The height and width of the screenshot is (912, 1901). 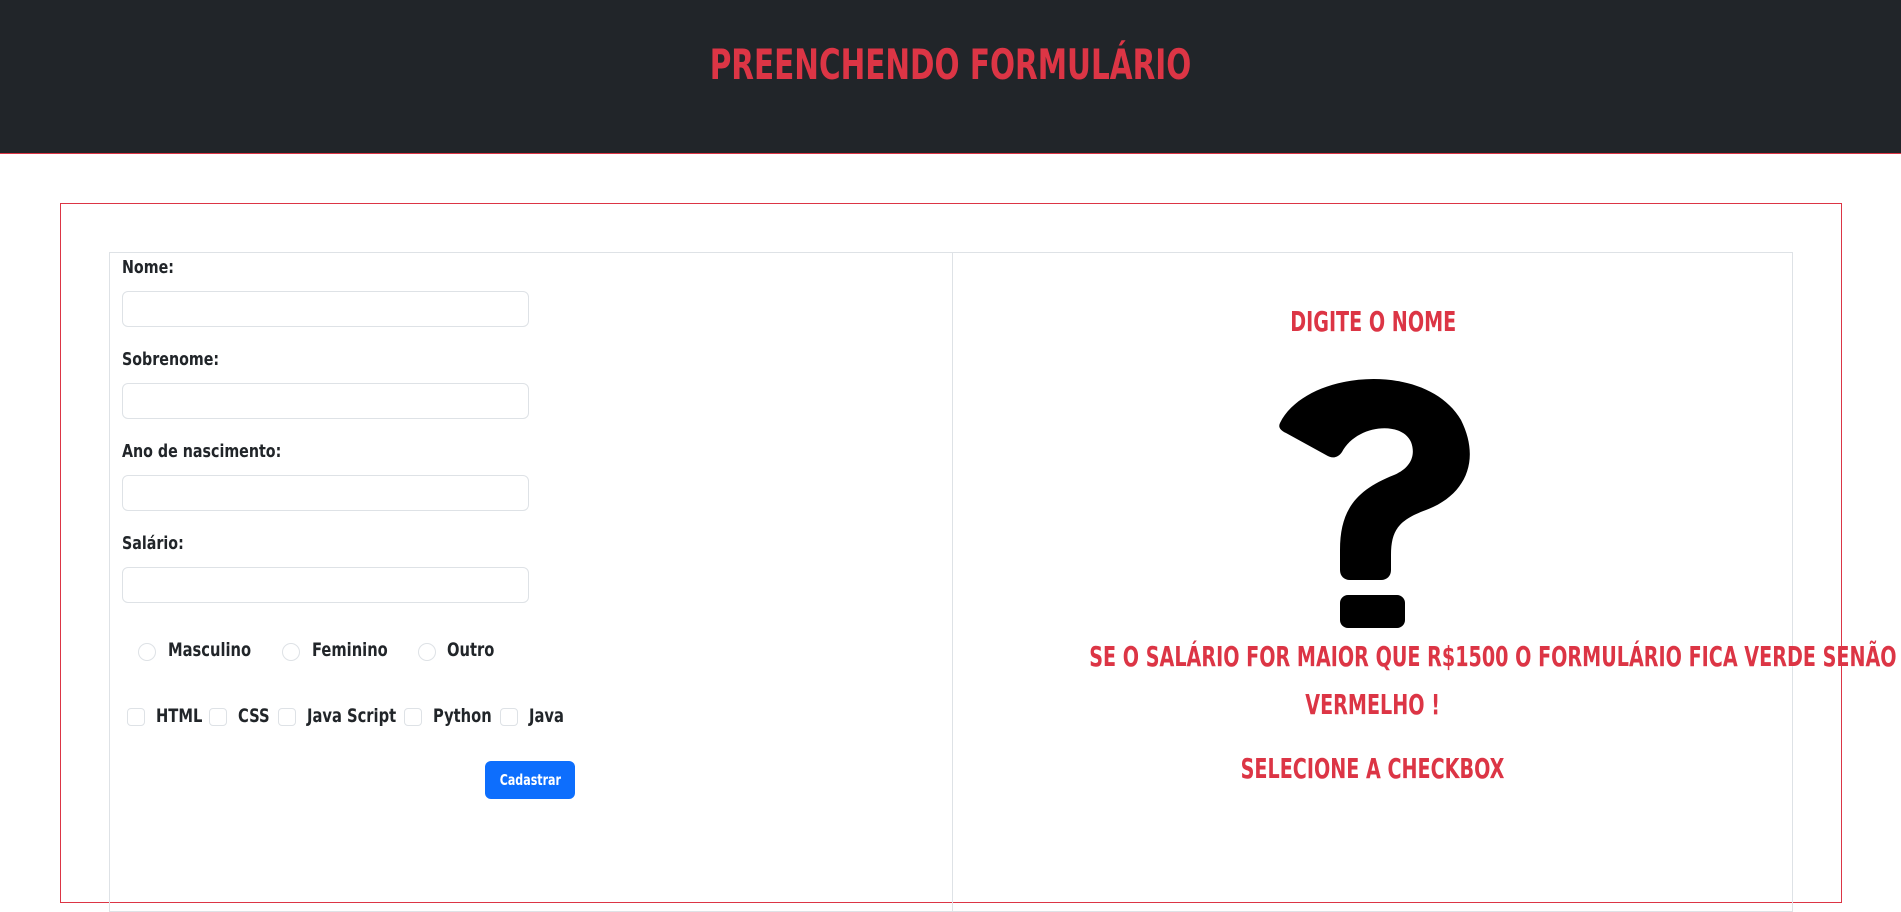 I want to click on radio-outro-label: Outro, so click(x=471, y=650).